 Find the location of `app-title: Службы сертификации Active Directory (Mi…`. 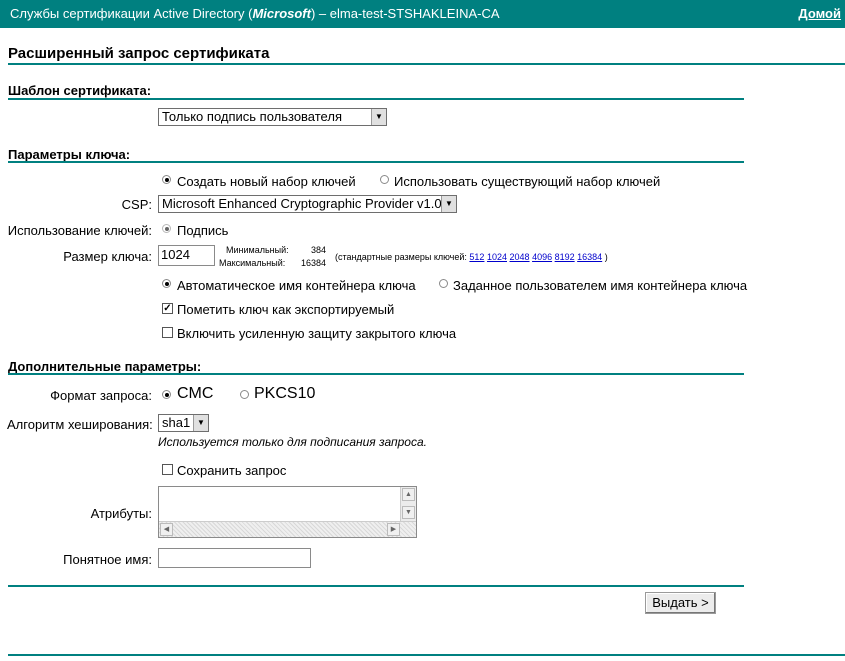

app-title: Службы сертификации Active Directory (Mi… is located at coordinates (255, 13).